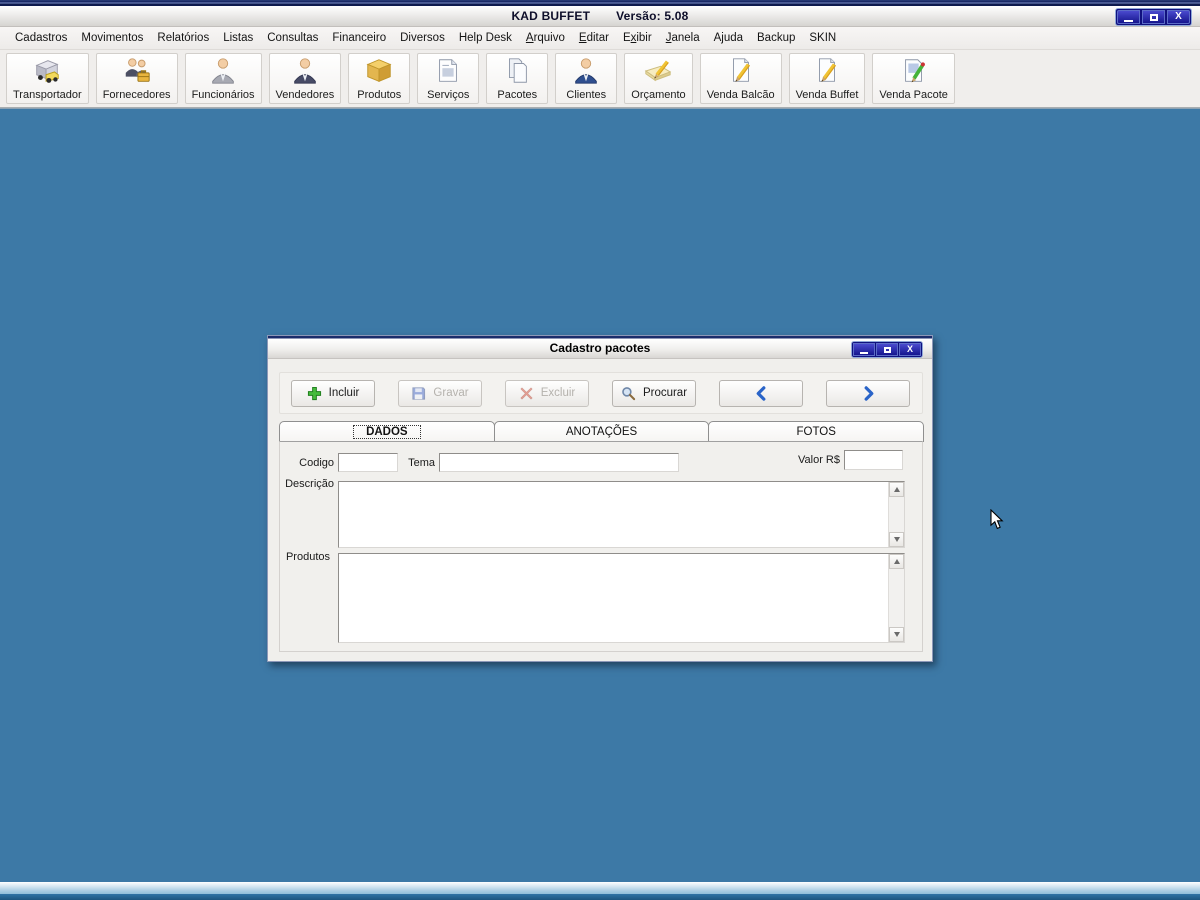  Describe the element at coordinates (547, 393) in the screenshot. I see `excluir-button: Excluir` at that location.